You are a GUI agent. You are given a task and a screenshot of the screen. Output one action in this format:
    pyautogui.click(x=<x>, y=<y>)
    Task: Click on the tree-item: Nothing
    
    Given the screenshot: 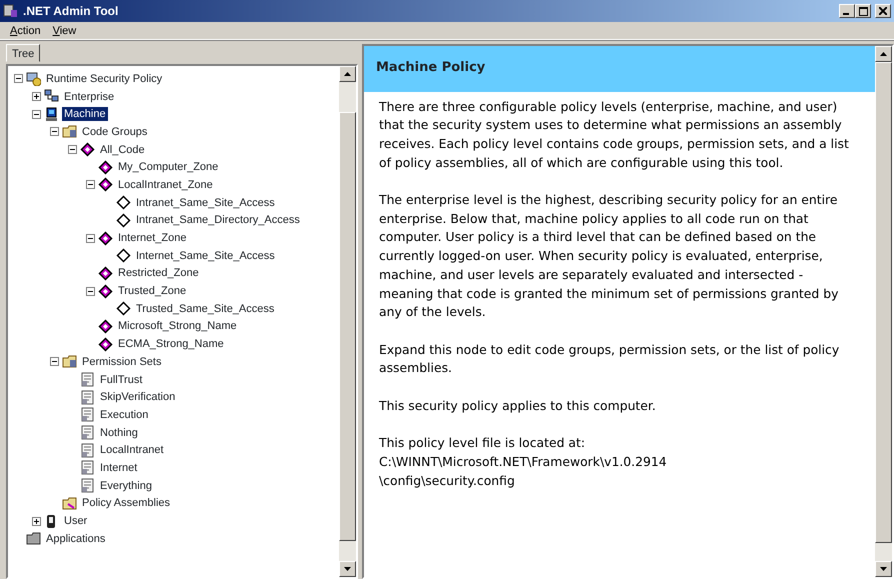 What is the action you would take?
    pyautogui.click(x=119, y=433)
    